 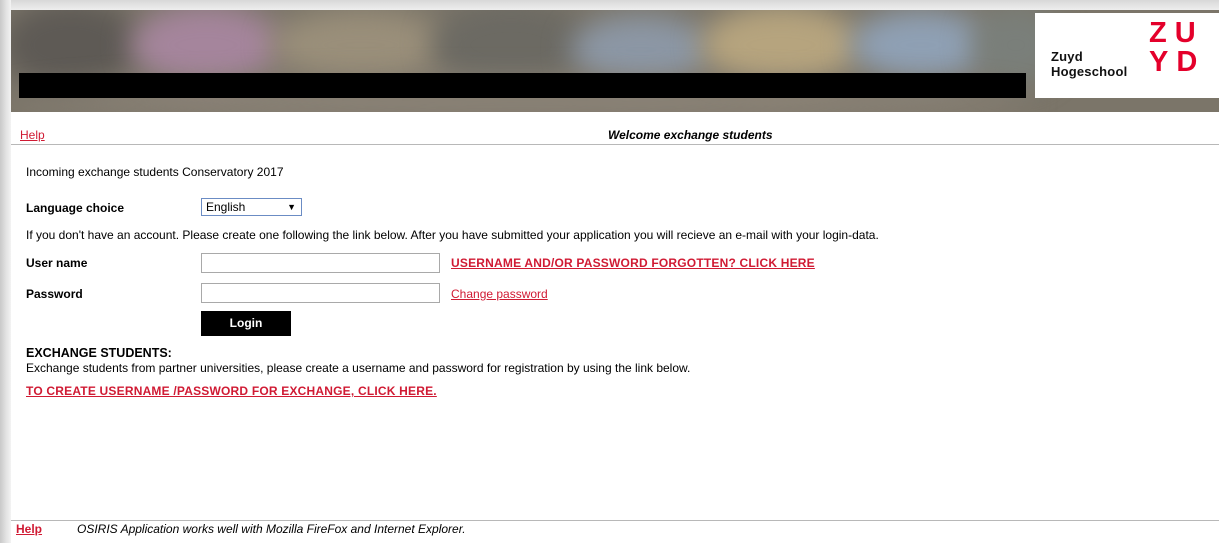 I want to click on dropdown-arrow-icon: ▼, so click(x=291, y=207).